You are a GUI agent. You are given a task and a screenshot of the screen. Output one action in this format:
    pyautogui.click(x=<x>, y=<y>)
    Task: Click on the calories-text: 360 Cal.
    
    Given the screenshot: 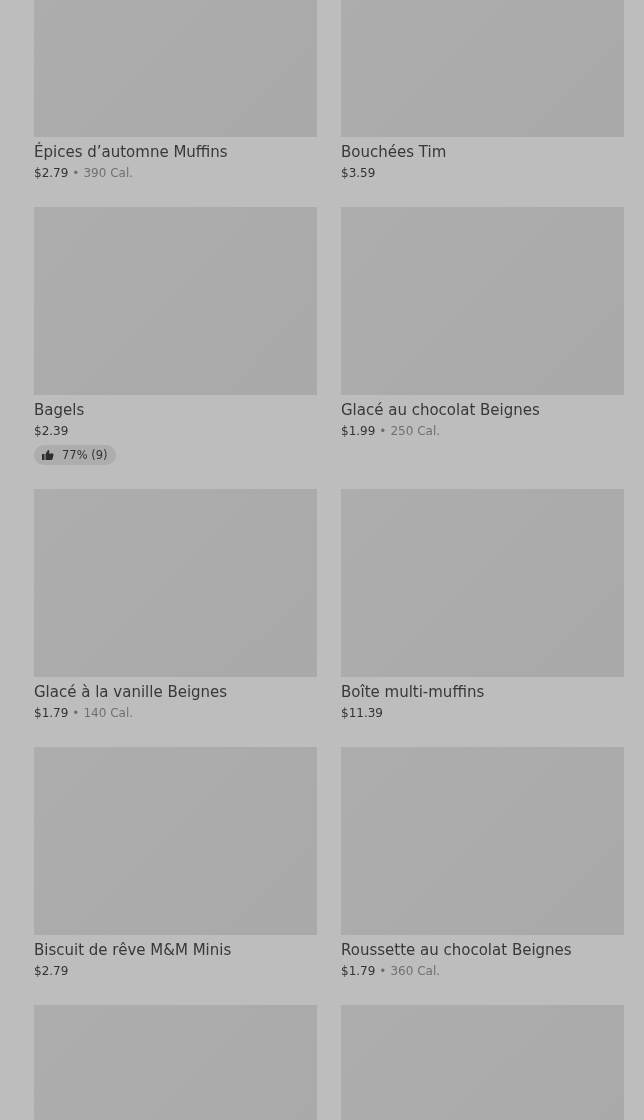 What is the action you would take?
    pyautogui.click(x=415, y=971)
    